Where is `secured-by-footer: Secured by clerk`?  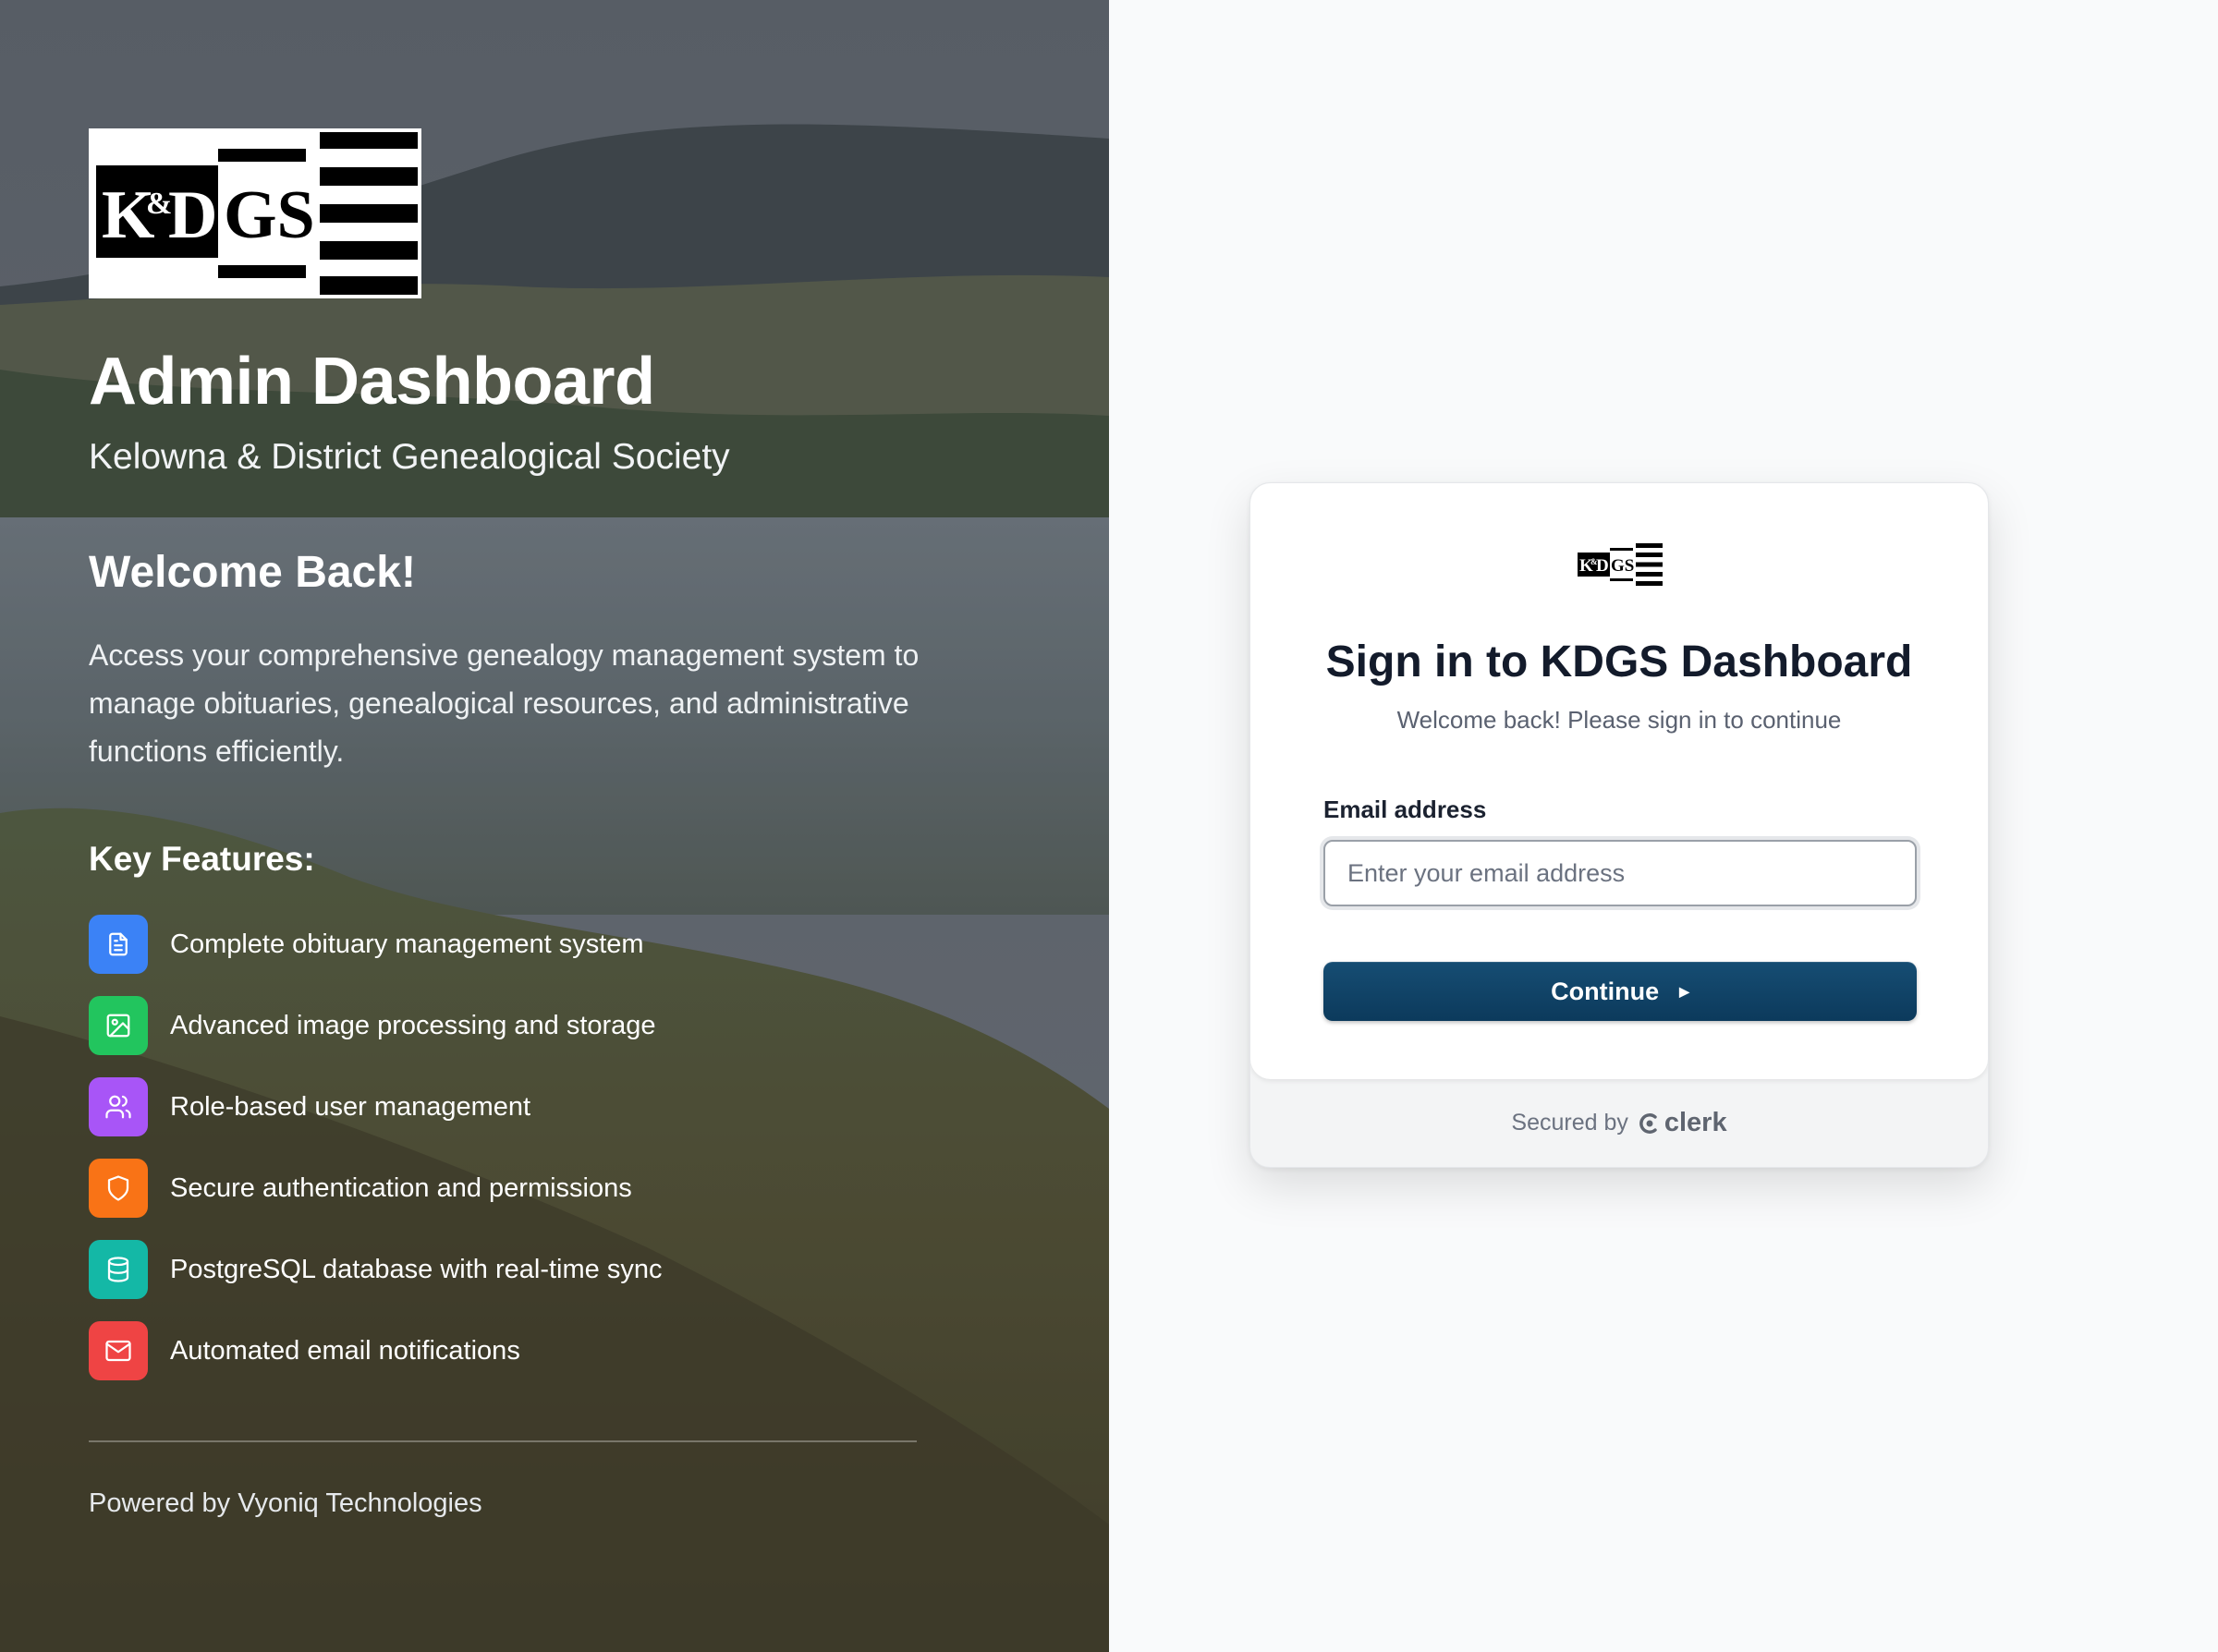
secured-by-footer: Secured by clerk is located at coordinates (1619, 1123).